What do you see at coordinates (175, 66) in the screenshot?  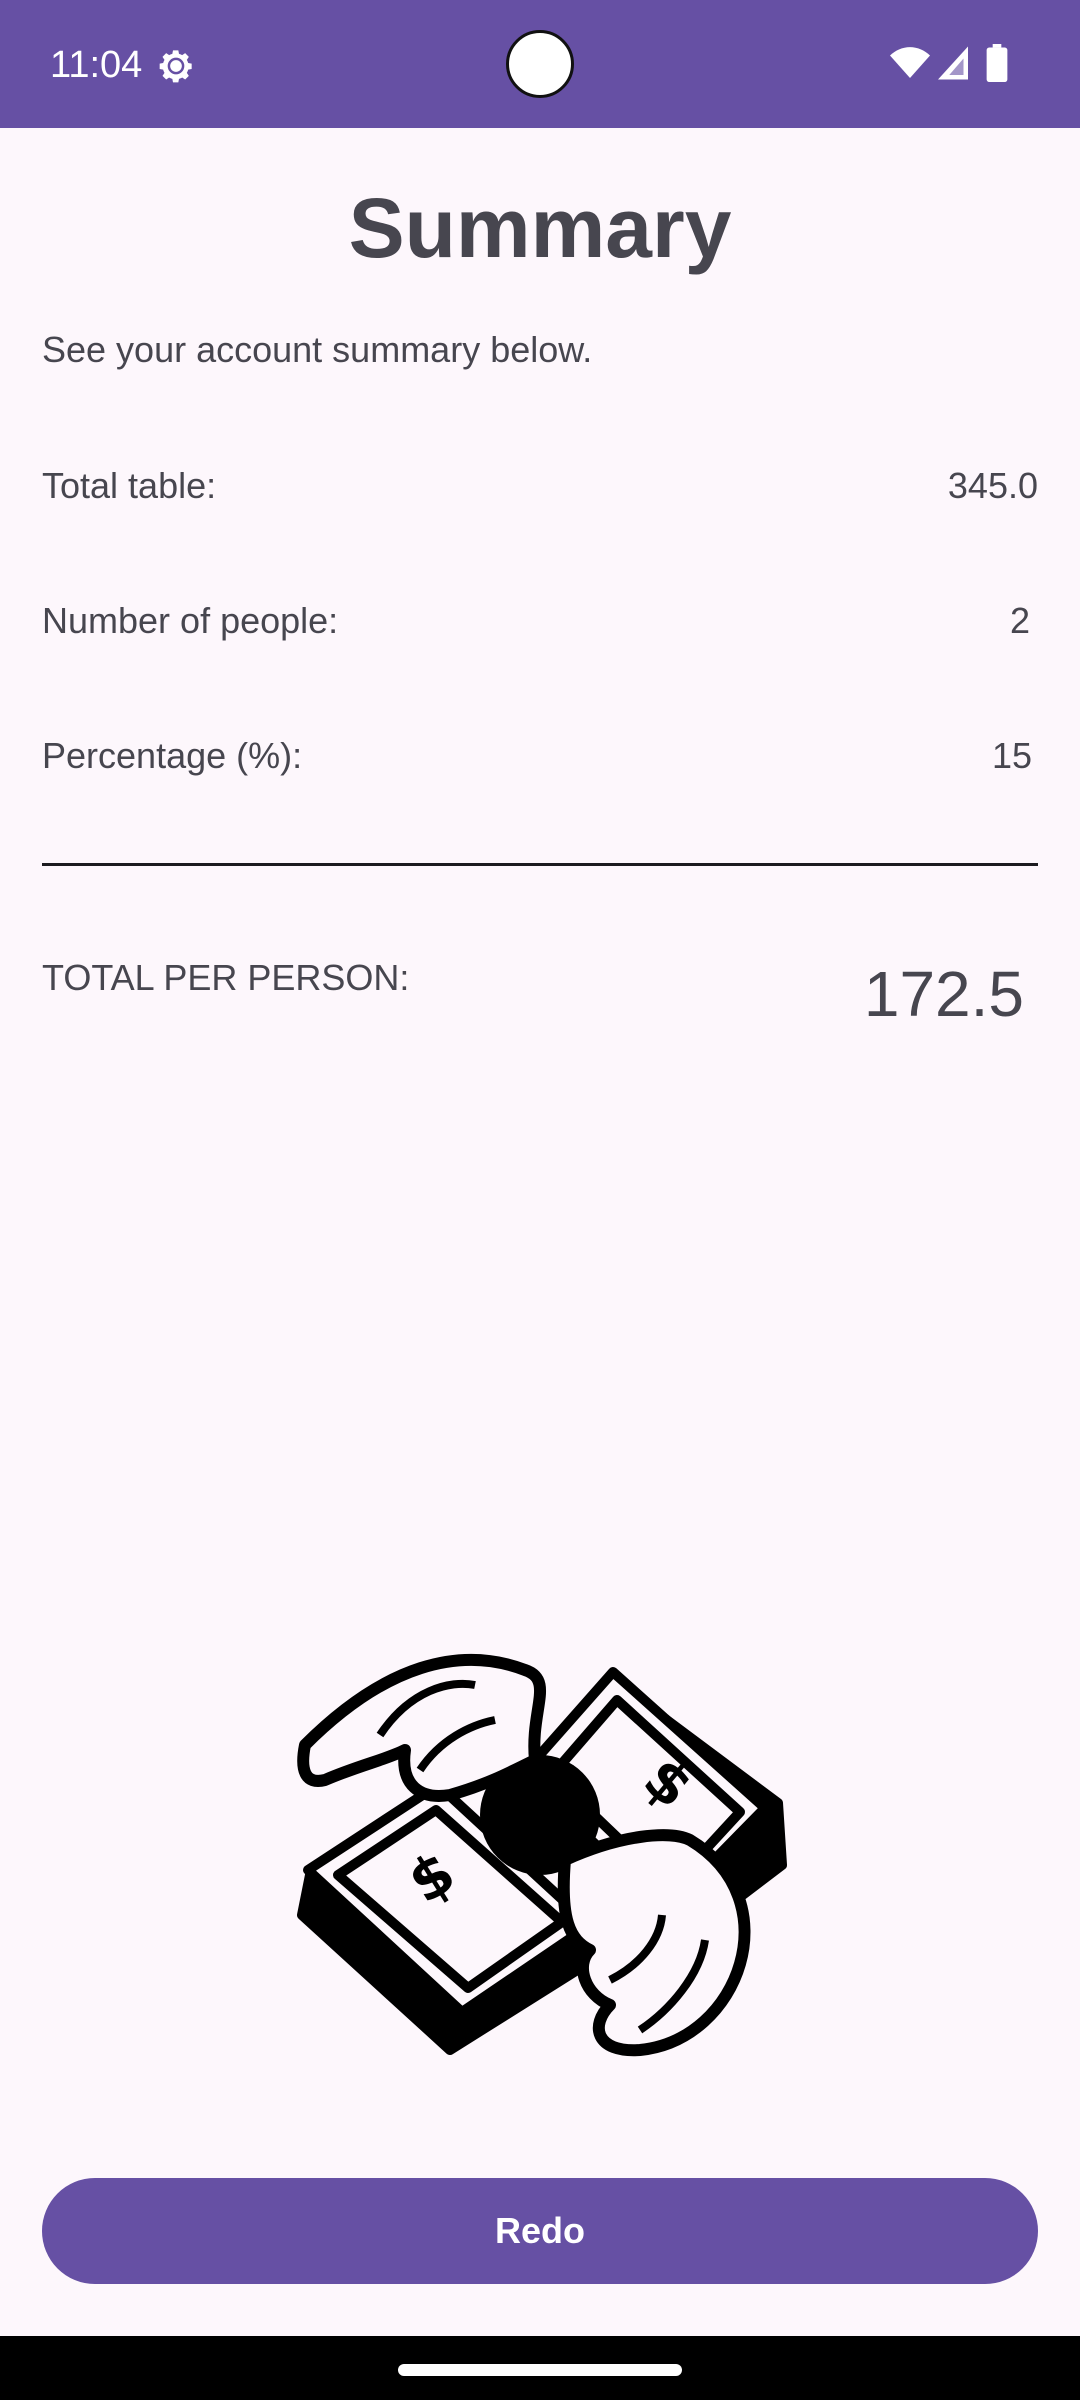 I see `gear-icon` at bounding box center [175, 66].